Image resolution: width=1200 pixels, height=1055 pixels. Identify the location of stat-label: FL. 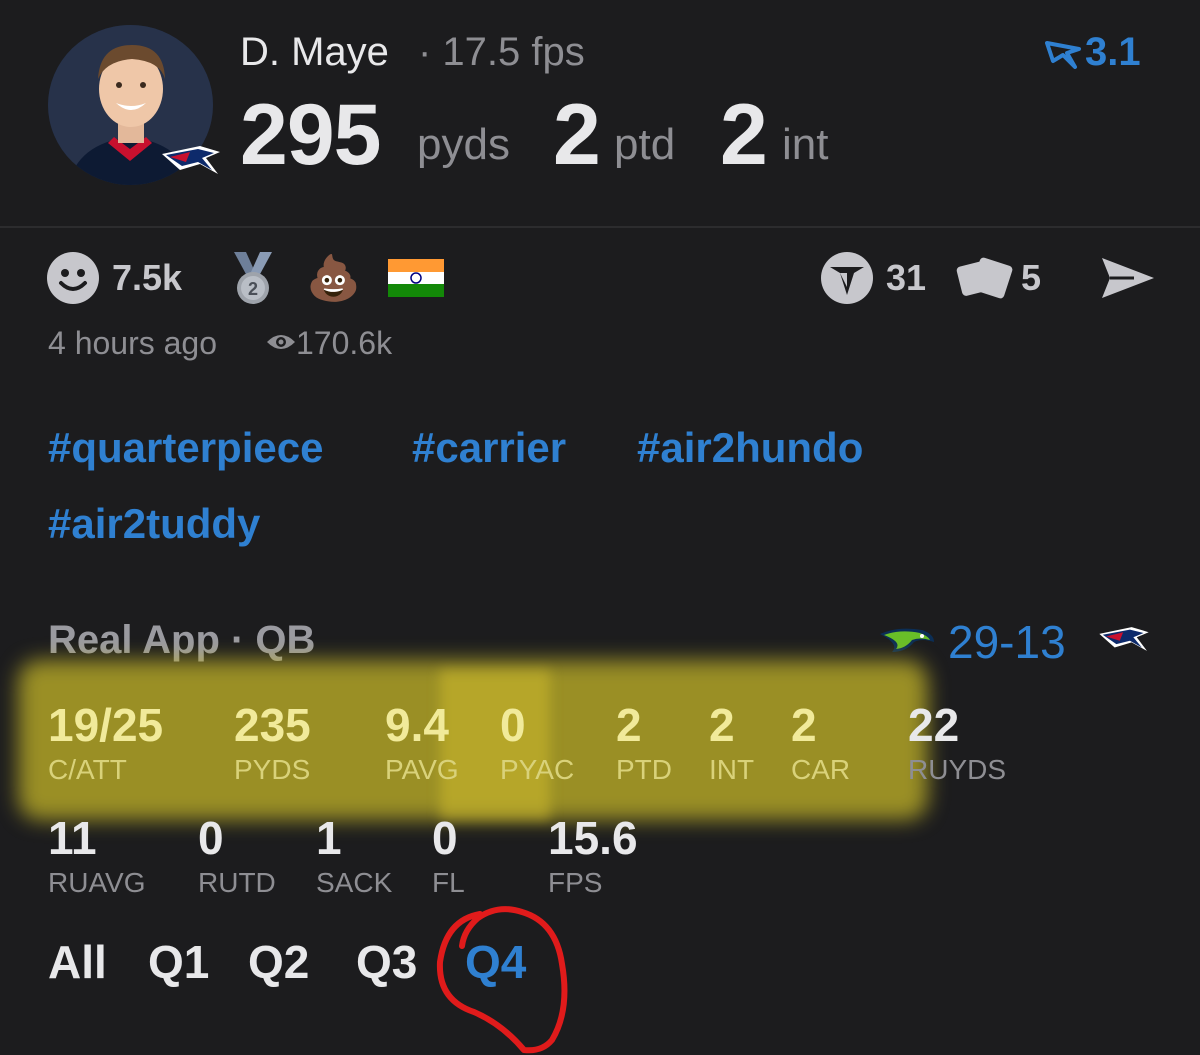
(448, 882).